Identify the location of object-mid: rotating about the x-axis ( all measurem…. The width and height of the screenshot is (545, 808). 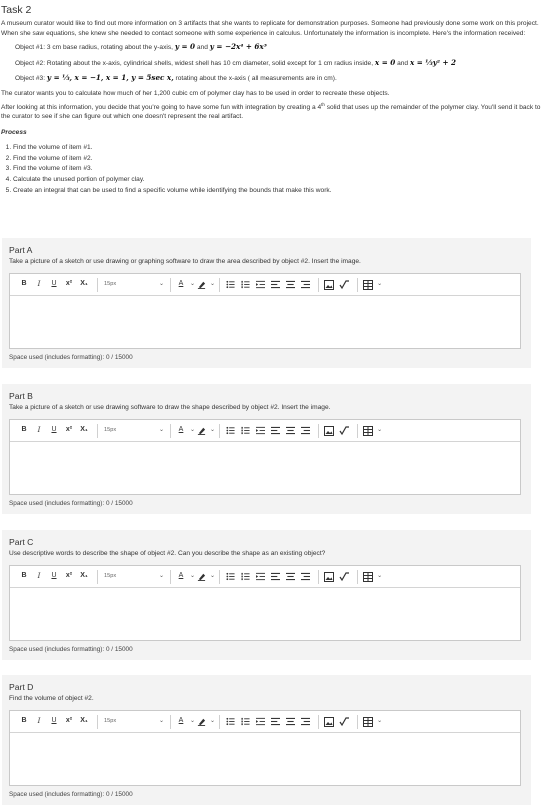
(256, 79).